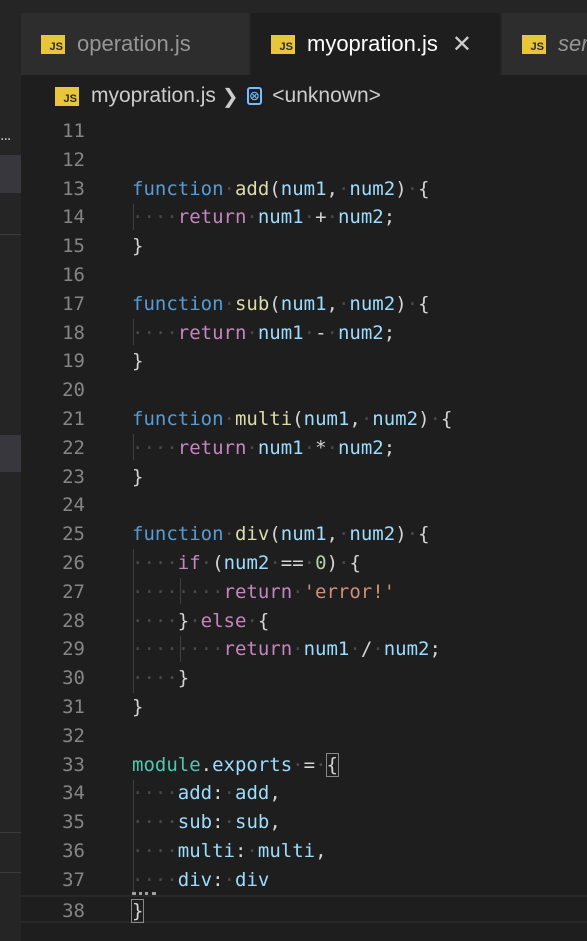 The width and height of the screenshot is (587, 941). Describe the element at coordinates (304, 505) in the screenshot. I see `code-line: 24` at that location.